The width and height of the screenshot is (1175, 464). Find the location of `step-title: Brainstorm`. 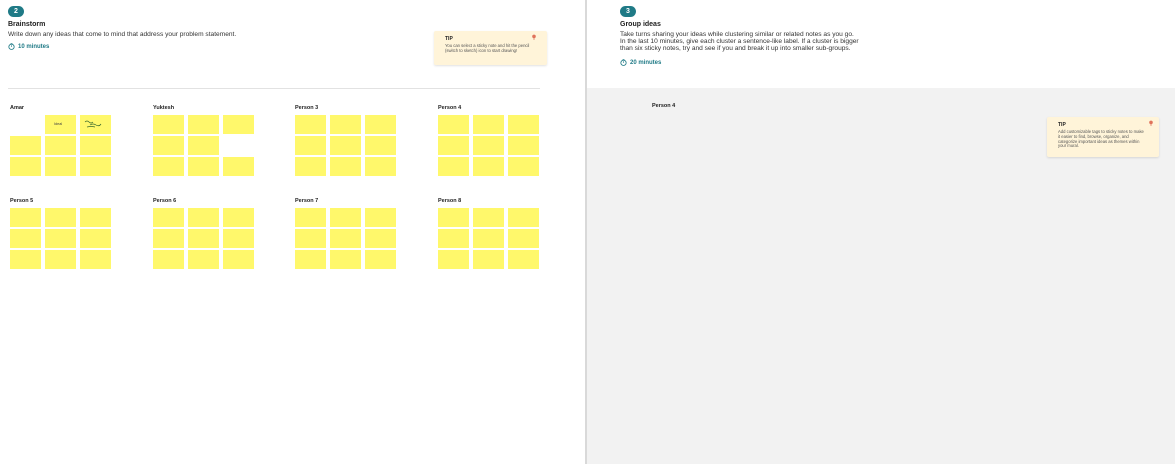

step-title: Brainstorm is located at coordinates (27, 24).